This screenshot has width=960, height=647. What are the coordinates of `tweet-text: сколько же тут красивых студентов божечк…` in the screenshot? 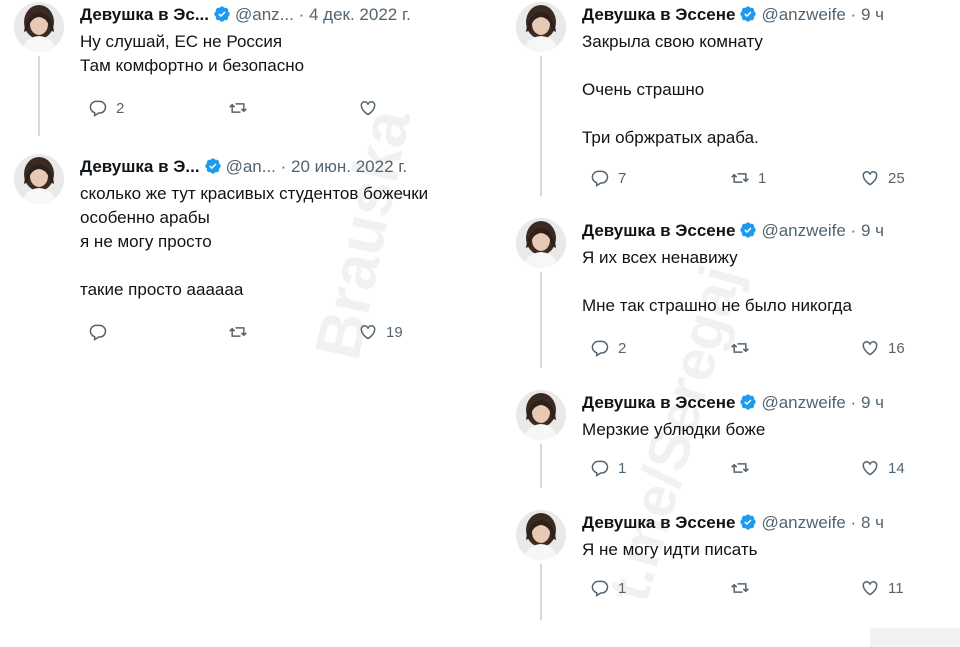 It's located at (254, 241).